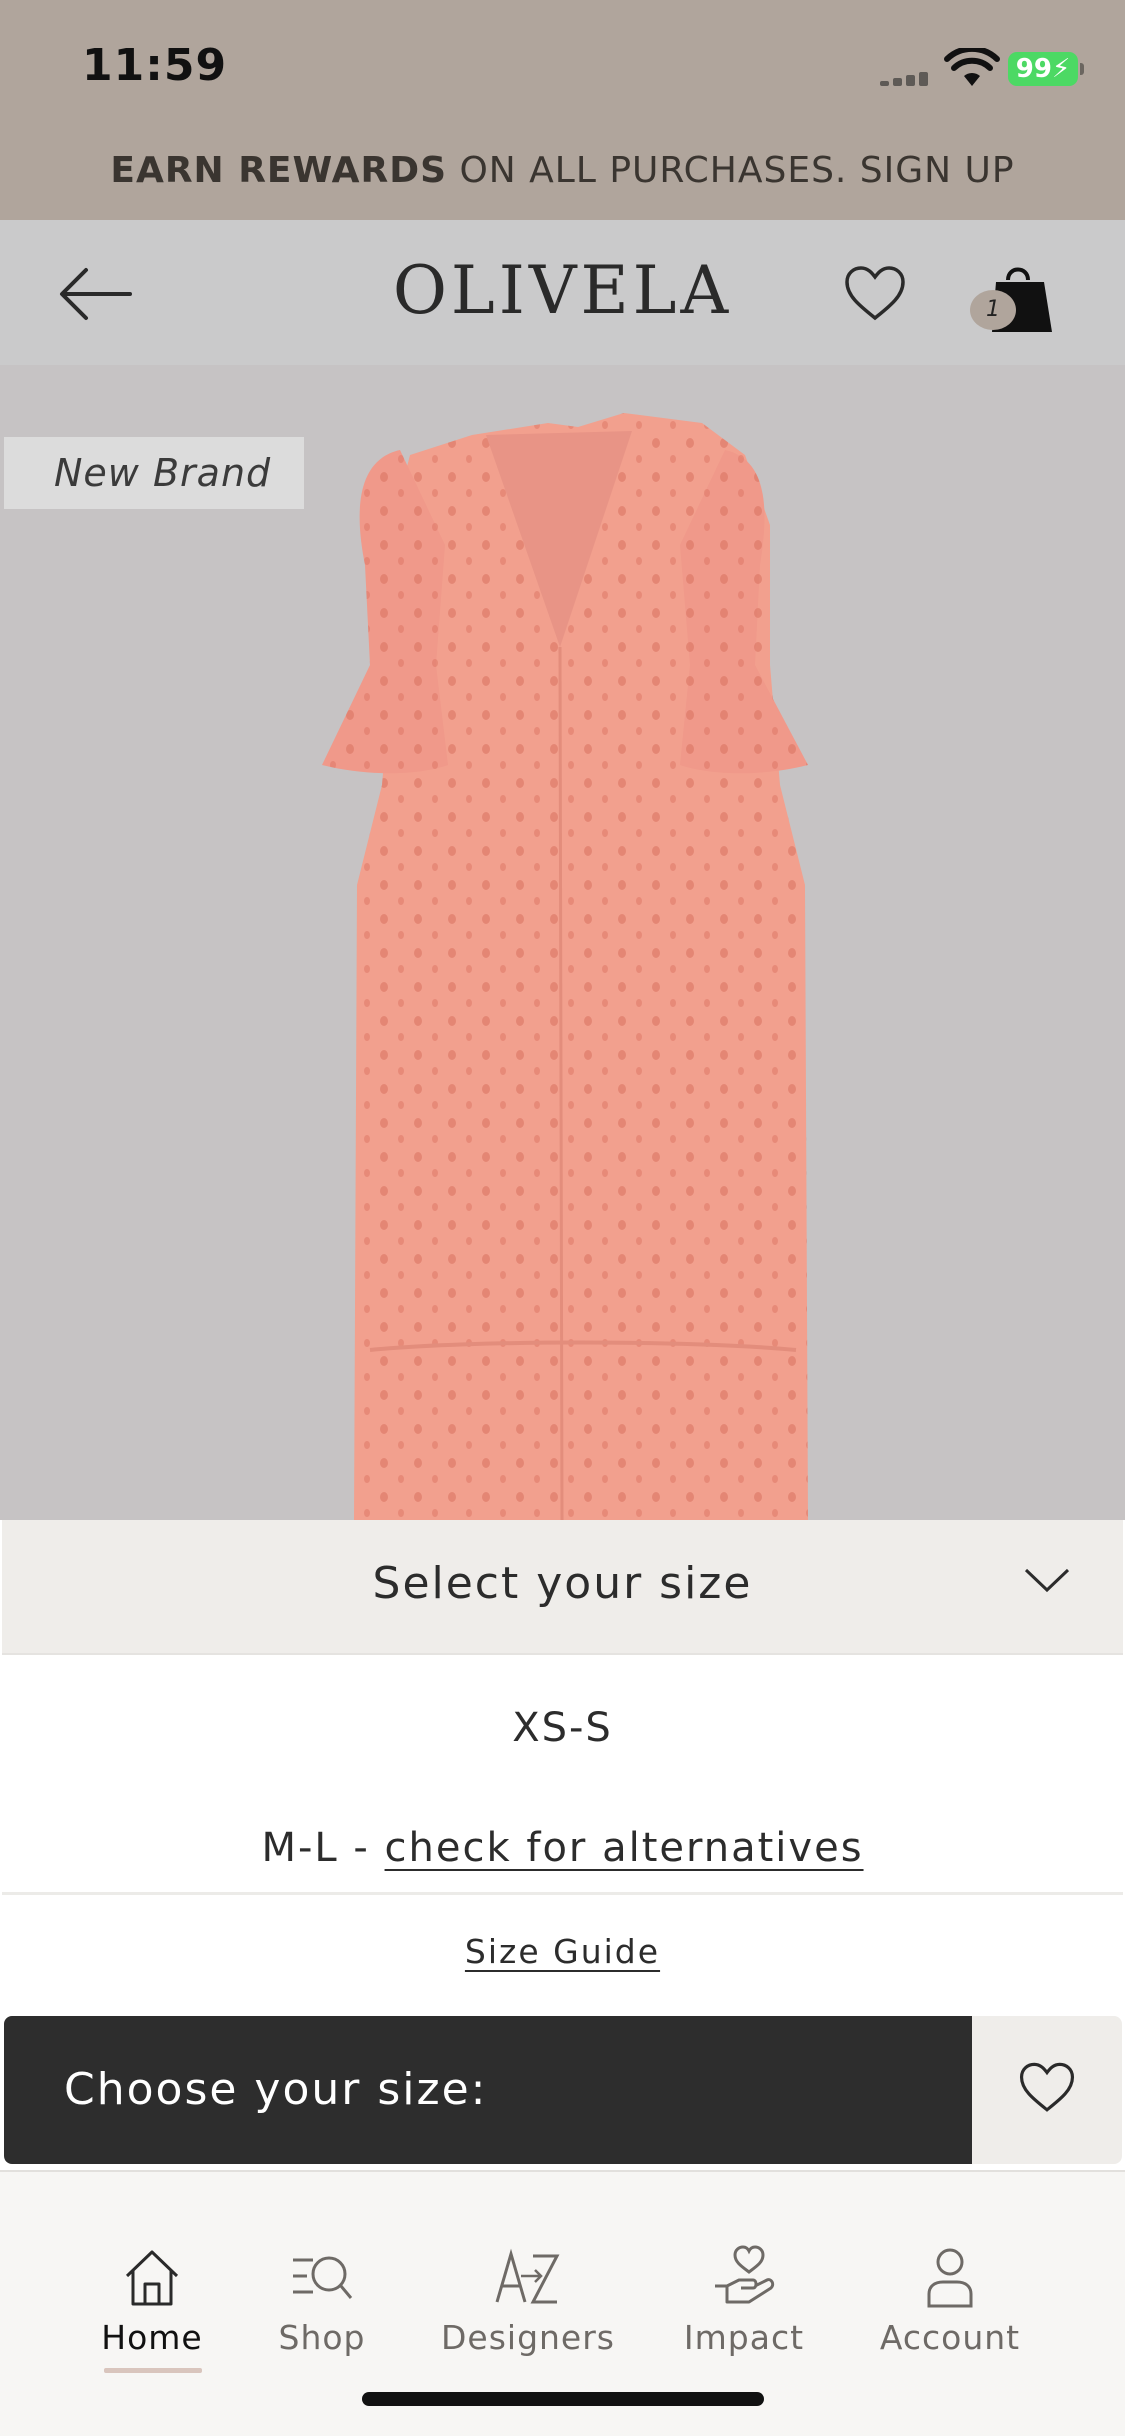 This screenshot has width=1125, height=2436. What do you see at coordinates (562, 1775) in the screenshot?
I see `size-options-list: XS-S M-L - check for alternatives` at bounding box center [562, 1775].